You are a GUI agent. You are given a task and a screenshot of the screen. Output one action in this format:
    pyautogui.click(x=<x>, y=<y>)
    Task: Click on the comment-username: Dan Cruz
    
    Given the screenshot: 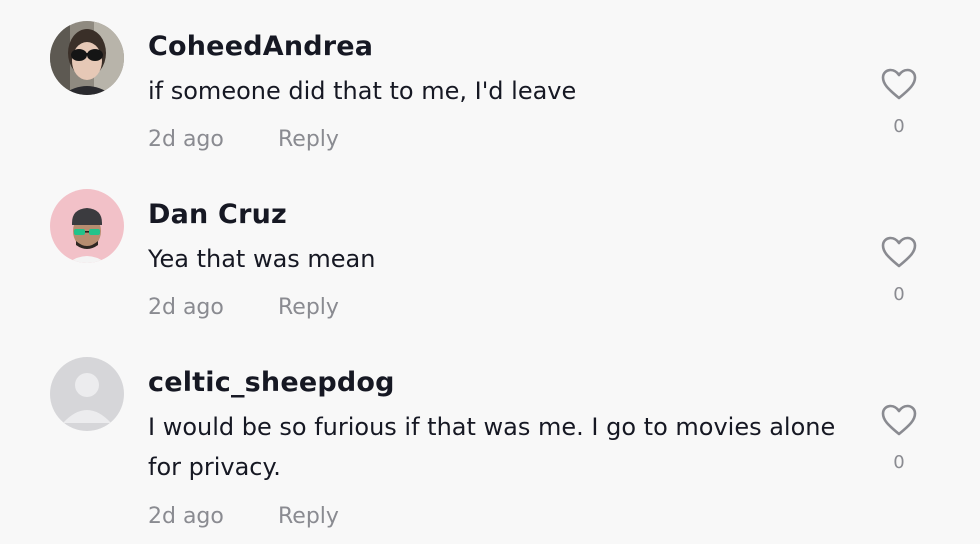 What is the action you would take?
    pyautogui.click(x=217, y=215)
    